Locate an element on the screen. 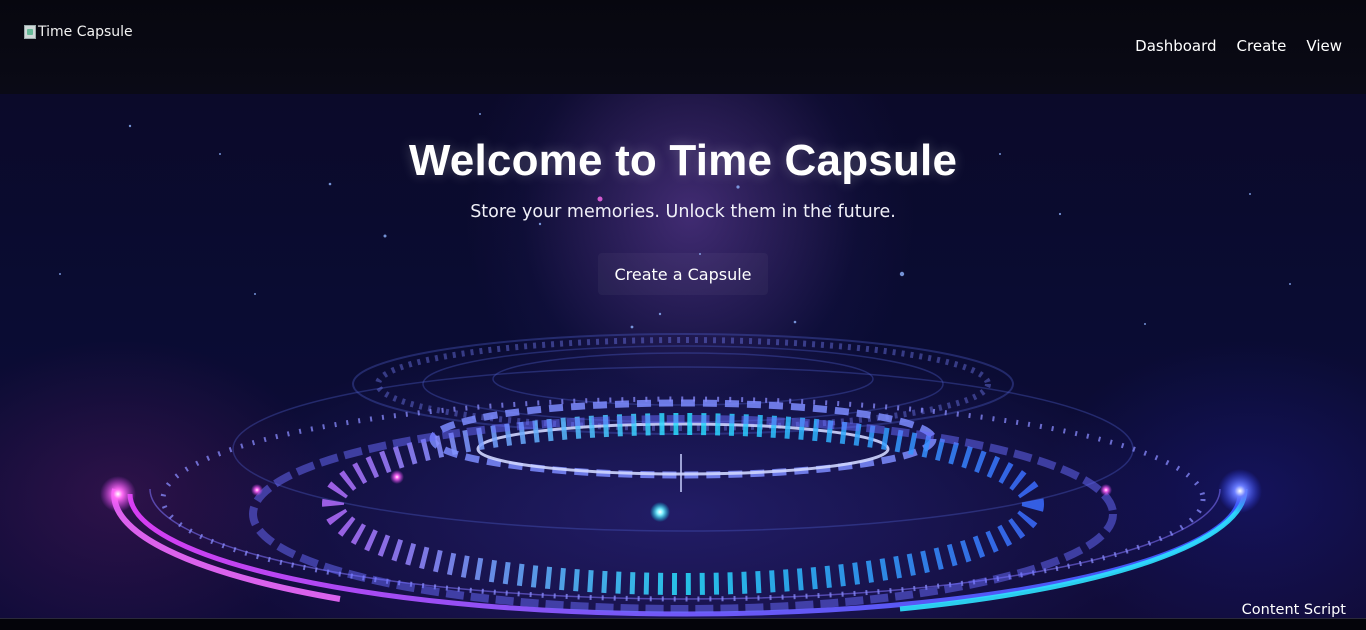 The height and width of the screenshot is (630, 1366). hero-title: Welcome to Time Capsule is located at coordinates (683, 160).